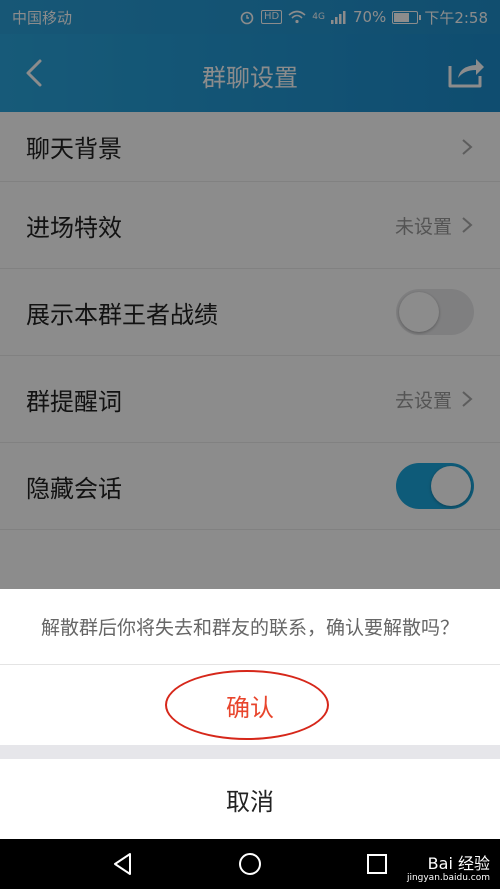  What do you see at coordinates (250, 752) in the screenshot?
I see `sheet-divider` at bounding box center [250, 752].